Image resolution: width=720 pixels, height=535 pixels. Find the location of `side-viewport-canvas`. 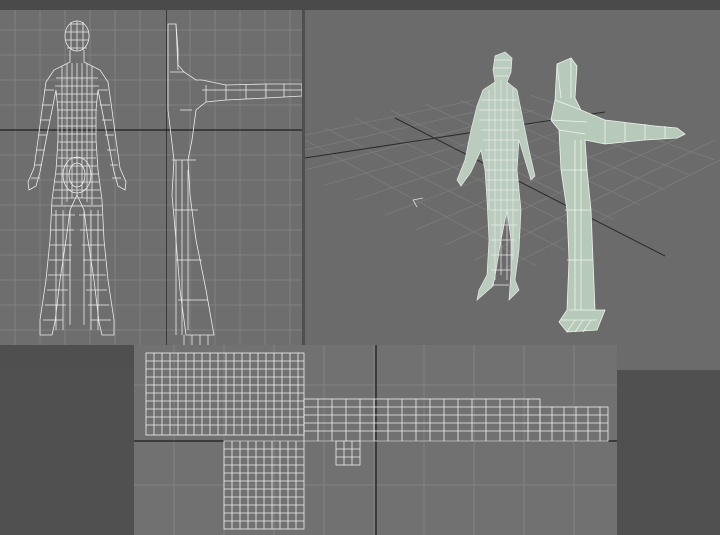

side-viewport-canvas is located at coordinates (234, 177).